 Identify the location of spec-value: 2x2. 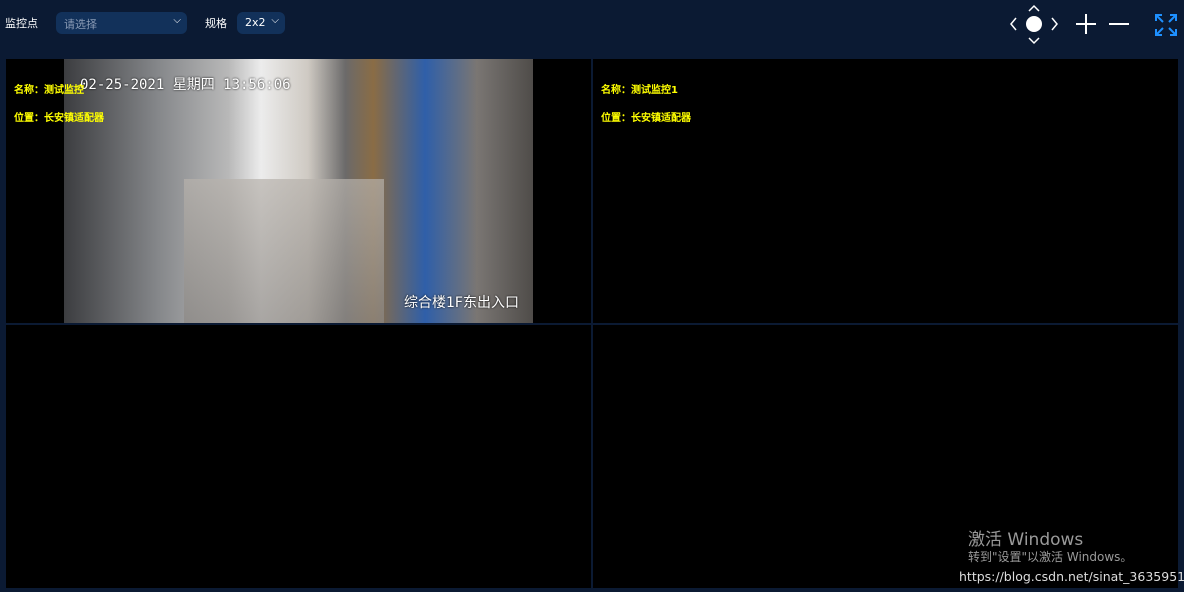
(255, 22).